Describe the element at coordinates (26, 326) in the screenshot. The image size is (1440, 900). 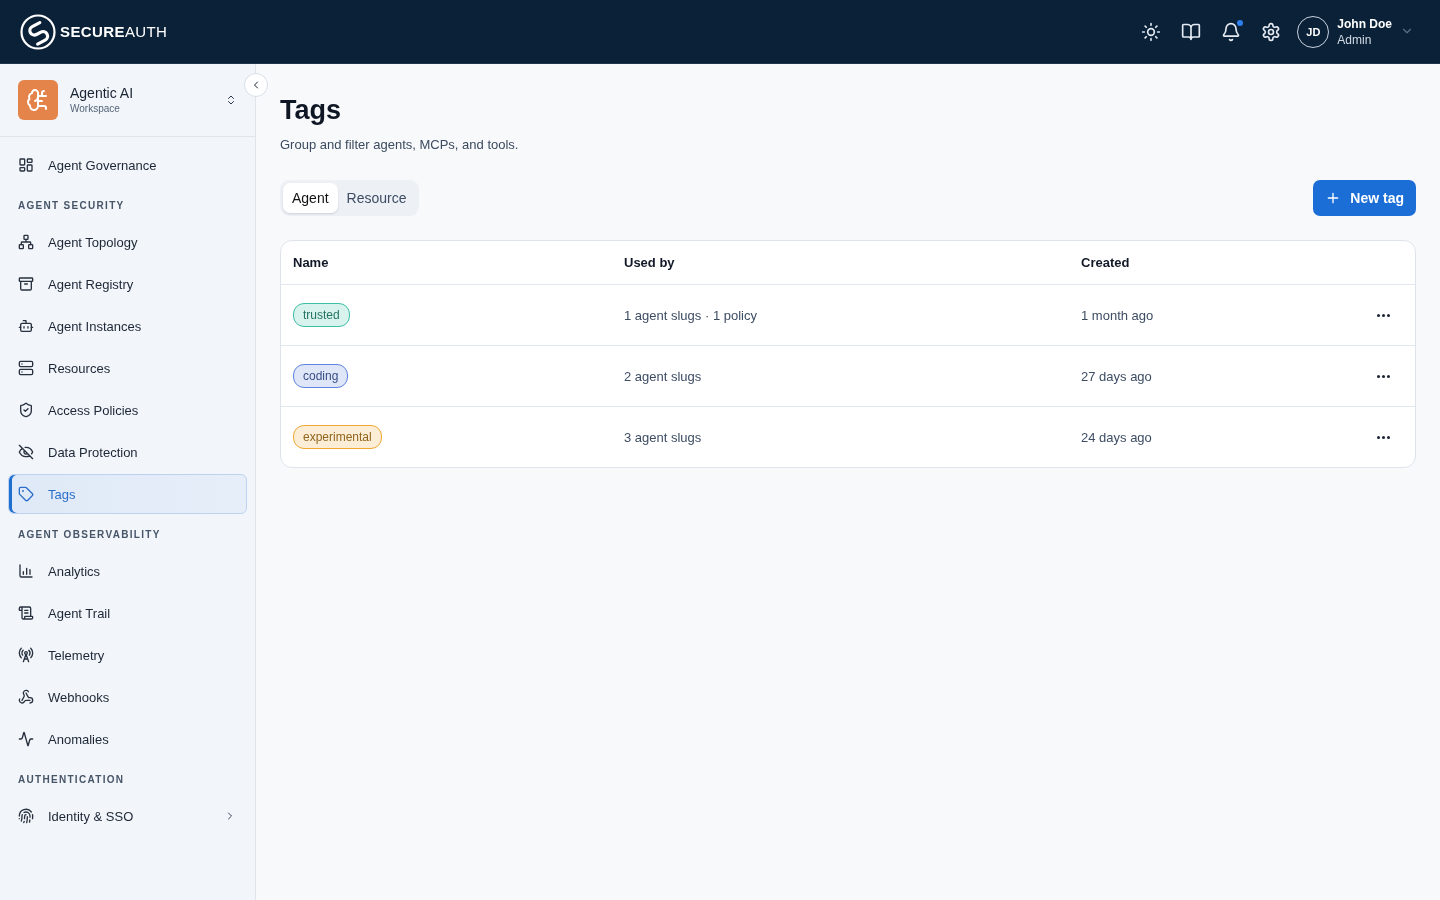
I see `robot-icon` at that location.